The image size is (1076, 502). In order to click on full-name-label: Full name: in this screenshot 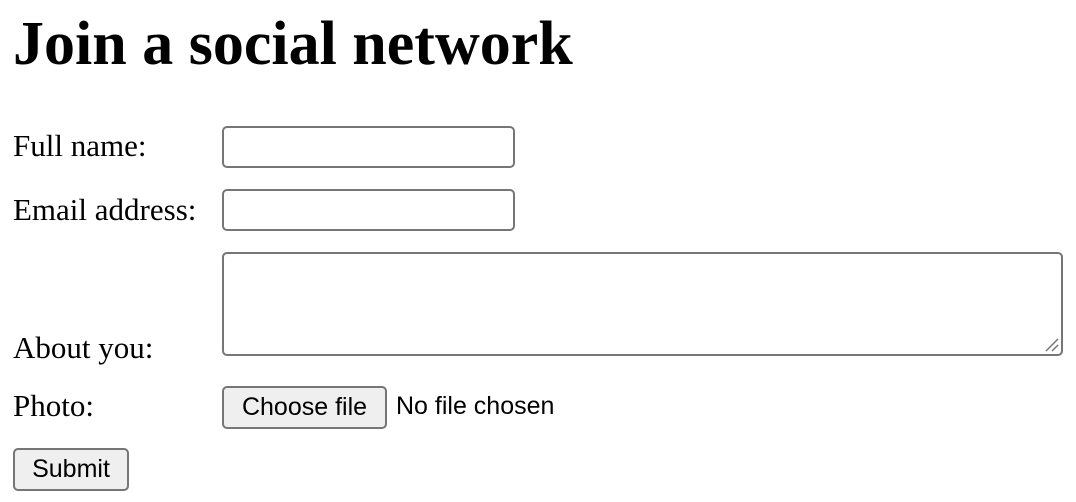, I will do `click(80, 145)`.